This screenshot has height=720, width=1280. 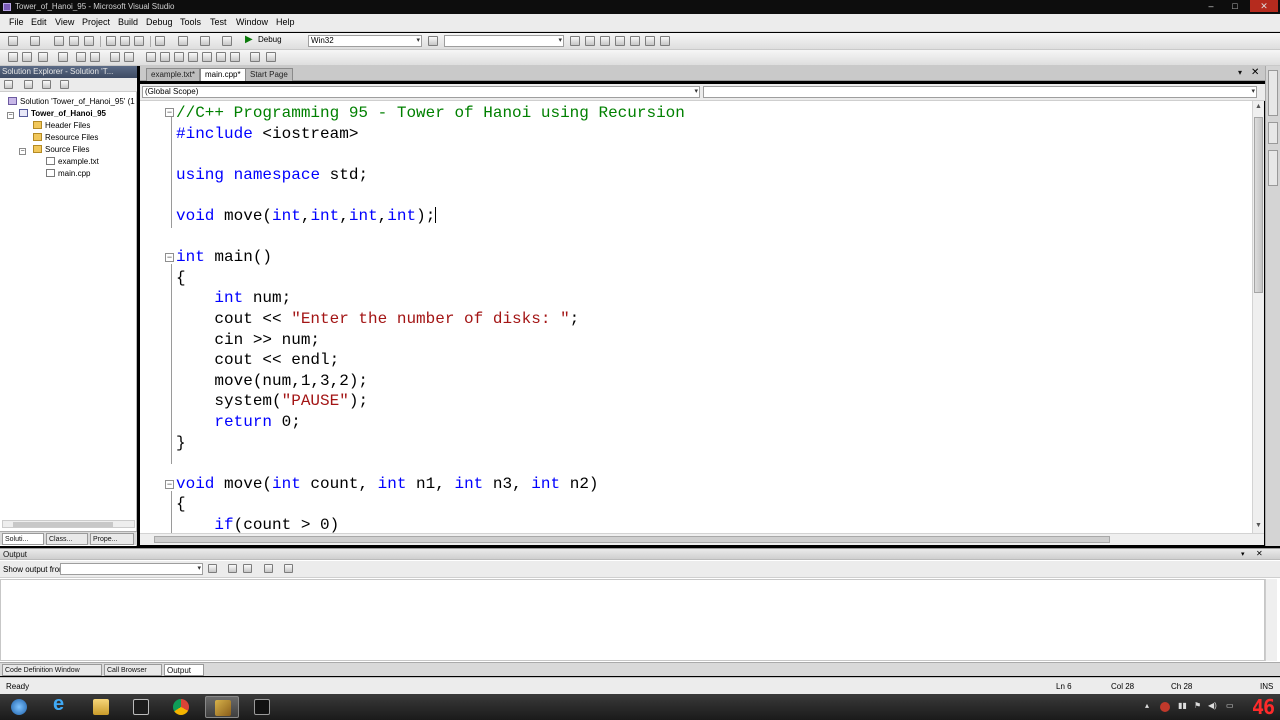 What do you see at coordinates (181, 443) in the screenshot?
I see `code-line: }` at bounding box center [181, 443].